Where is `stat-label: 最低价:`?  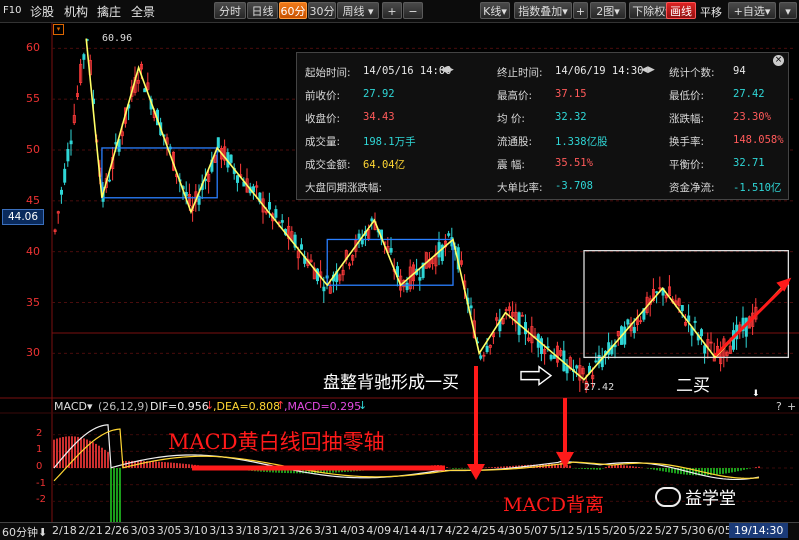 stat-label: 最低价: is located at coordinates (687, 96).